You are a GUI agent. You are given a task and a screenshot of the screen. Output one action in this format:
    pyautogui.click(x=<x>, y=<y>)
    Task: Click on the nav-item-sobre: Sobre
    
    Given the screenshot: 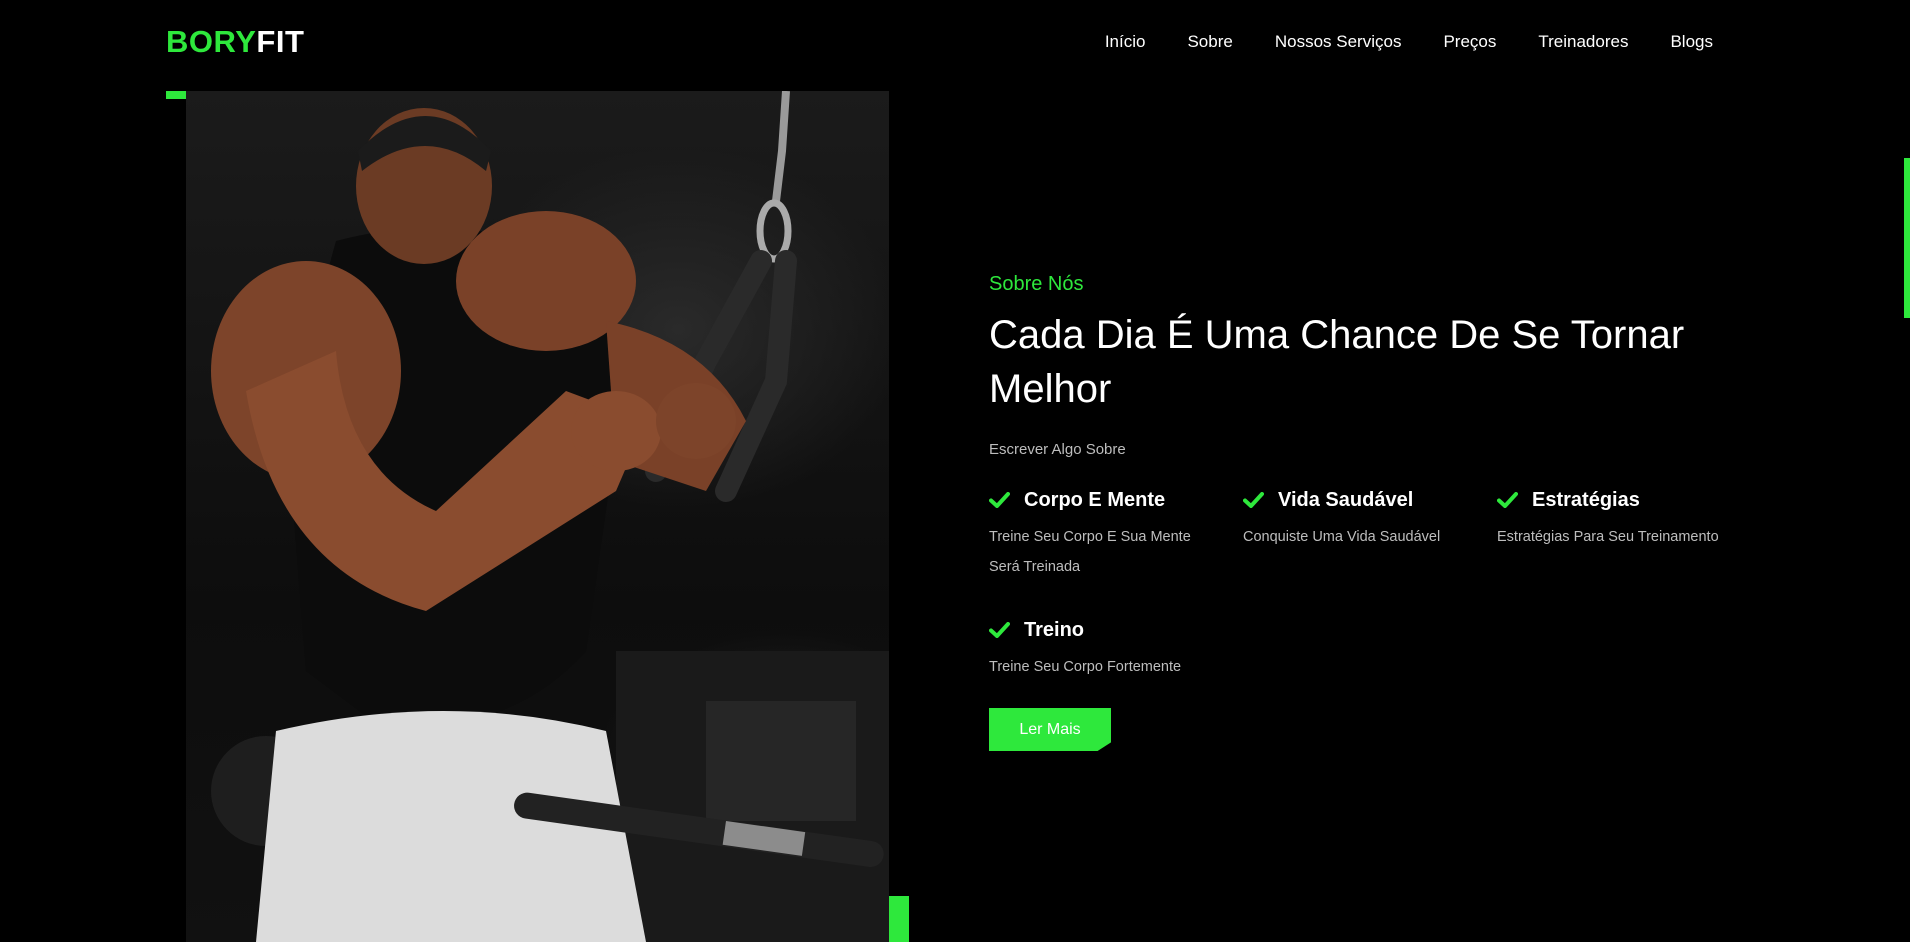 What is the action you would take?
    pyautogui.click(x=1209, y=42)
    